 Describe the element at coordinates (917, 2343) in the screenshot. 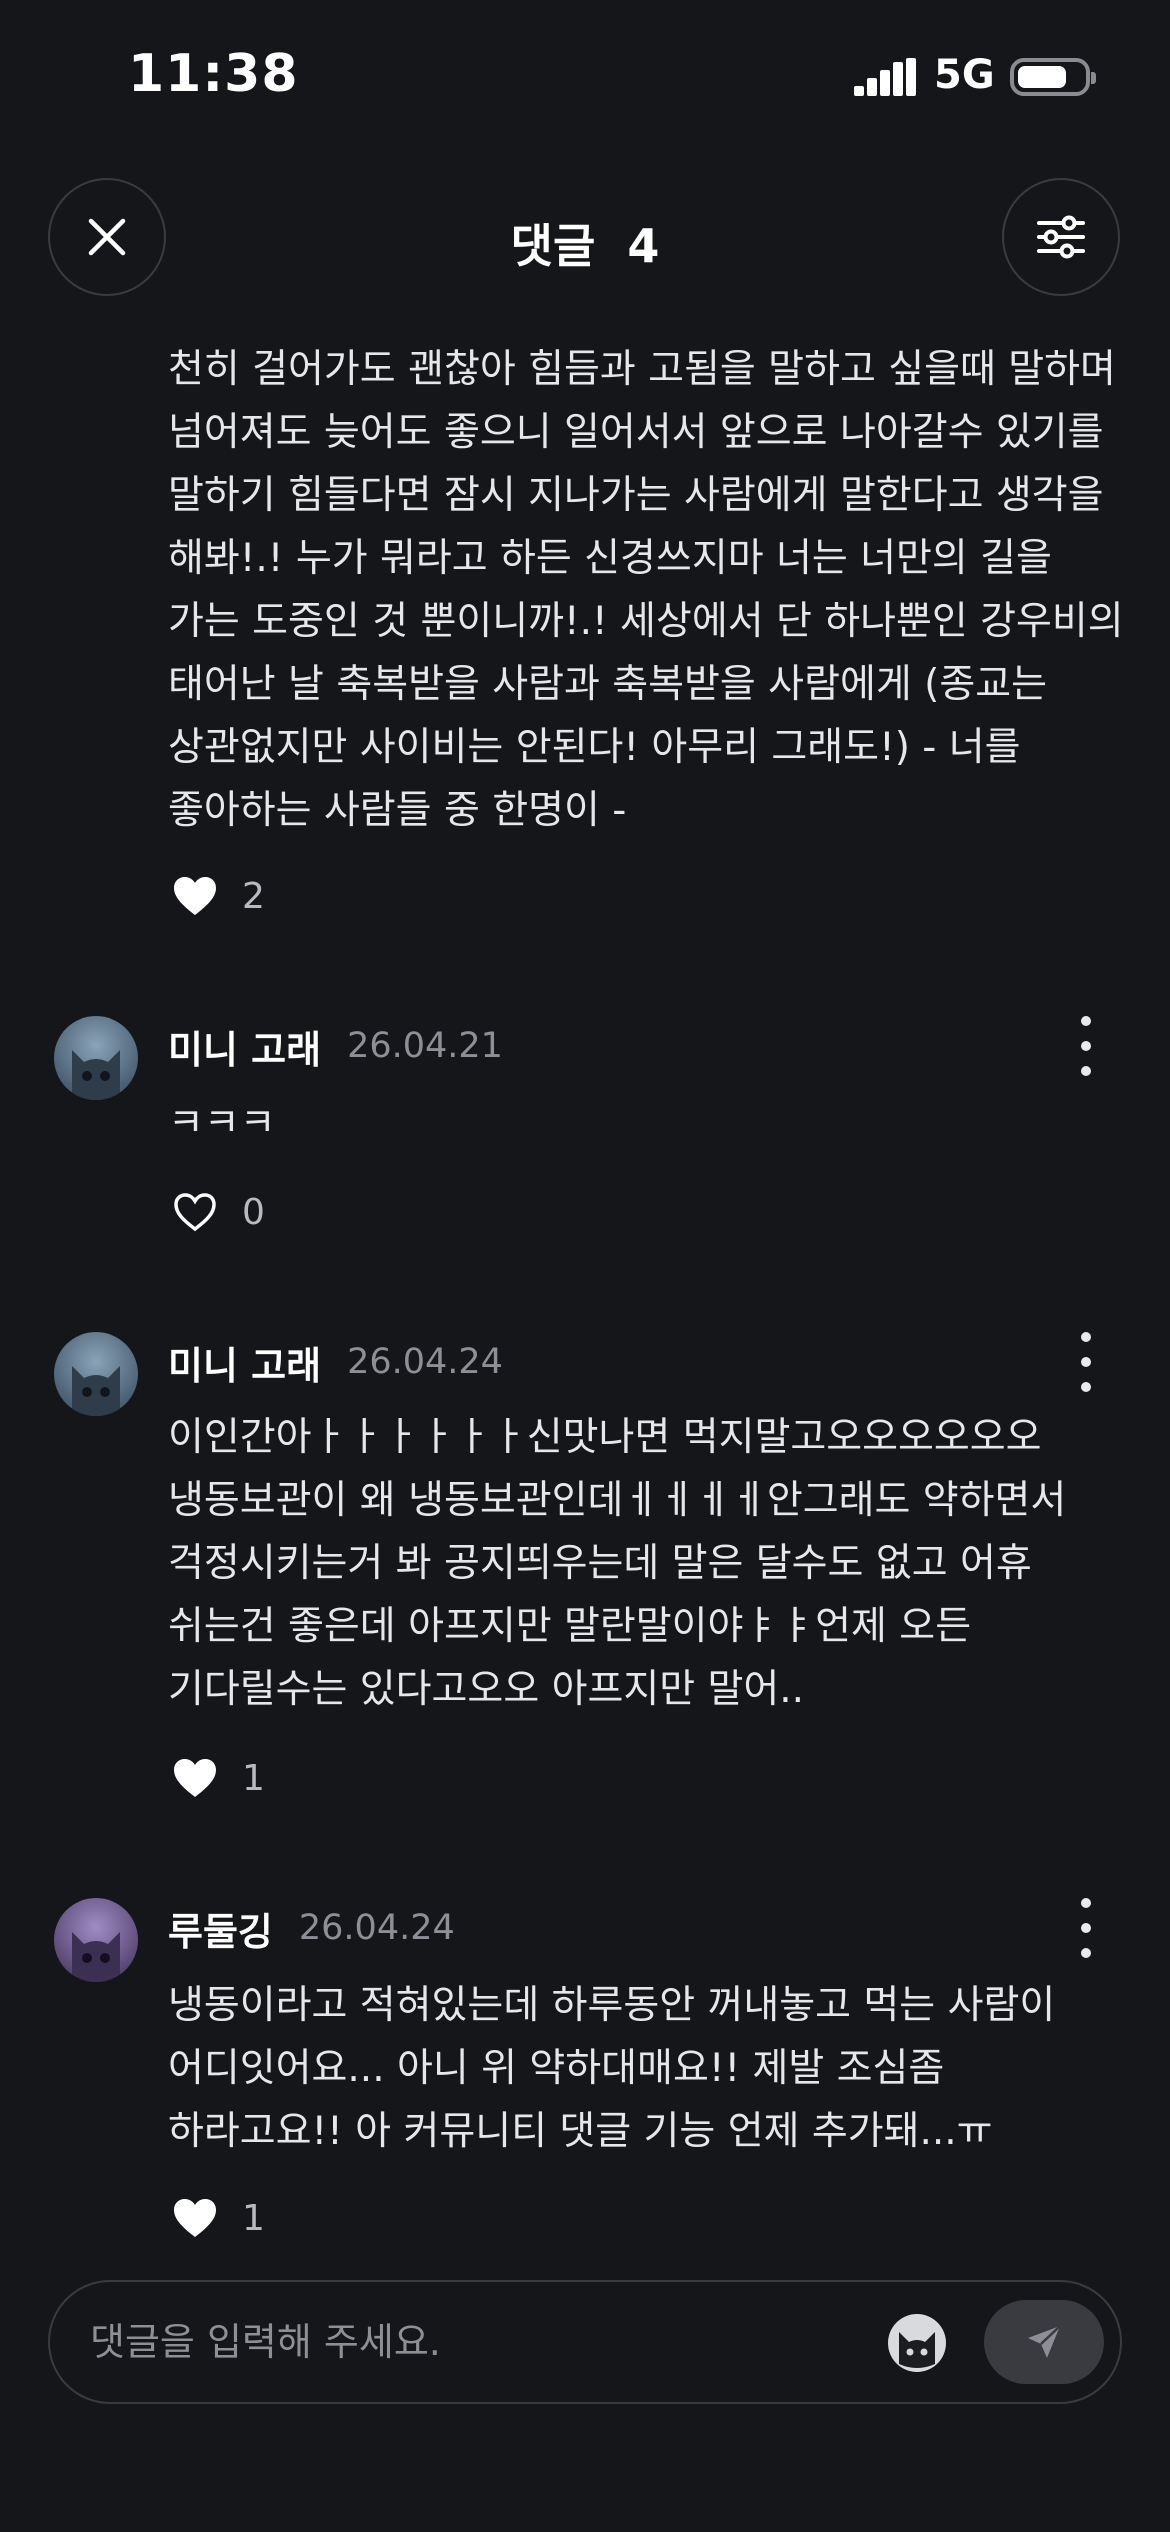

I see `emoji-button` at that location.